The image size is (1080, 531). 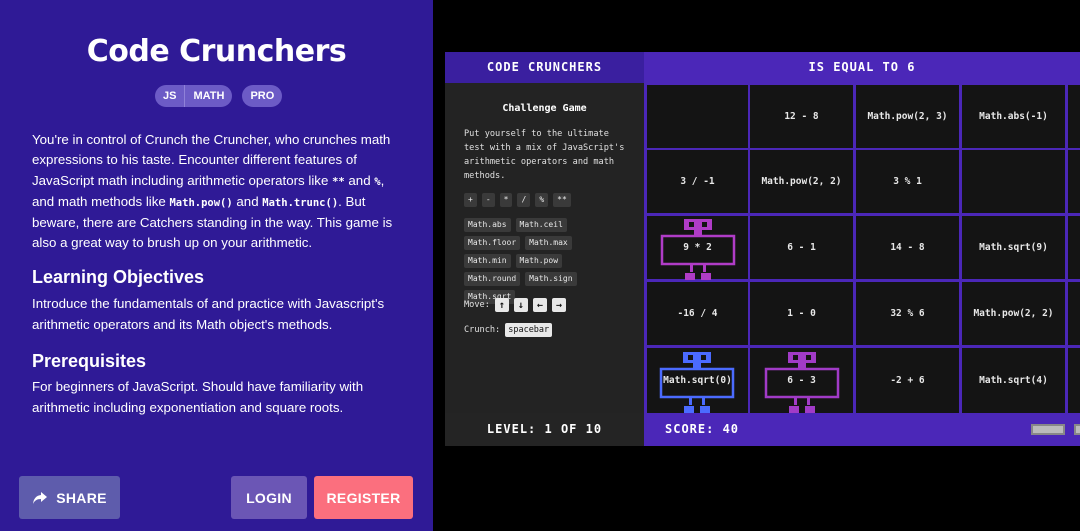 What do you see at coordinates (338, 181) in the screenshot?
I see `desc-code: **` at bounding box center [338, 181].